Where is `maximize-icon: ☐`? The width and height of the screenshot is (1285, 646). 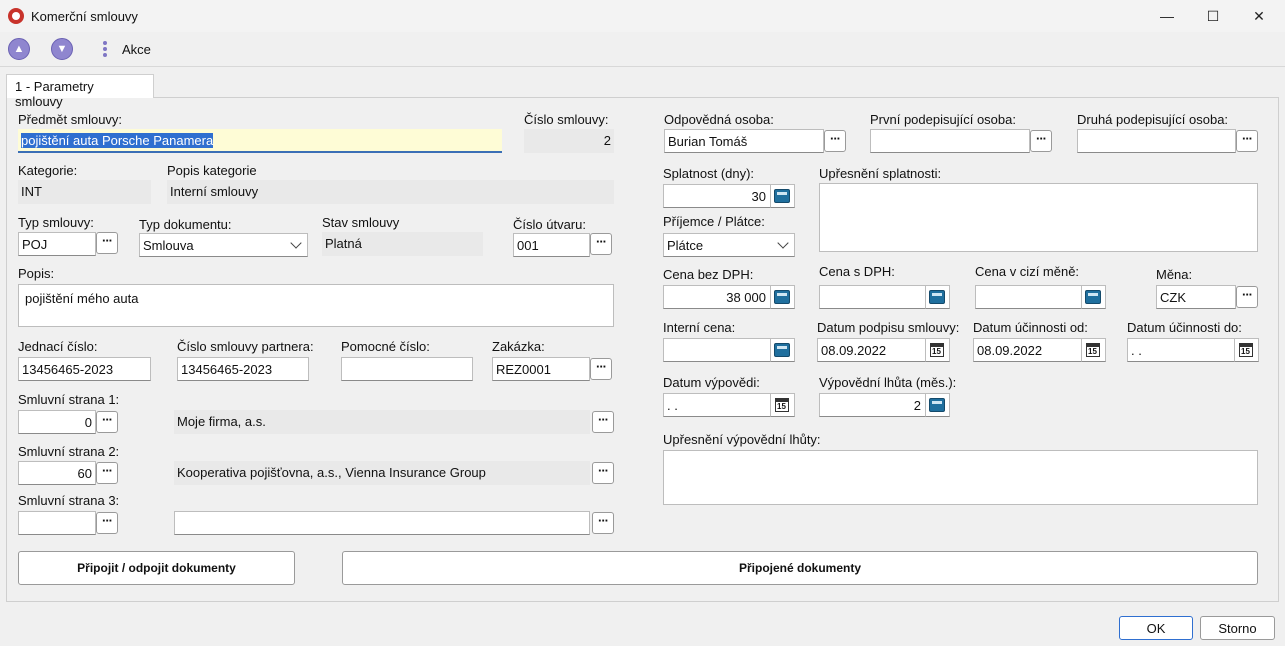
maximize-icon: ☐ is located at coordinates (1213, 16).